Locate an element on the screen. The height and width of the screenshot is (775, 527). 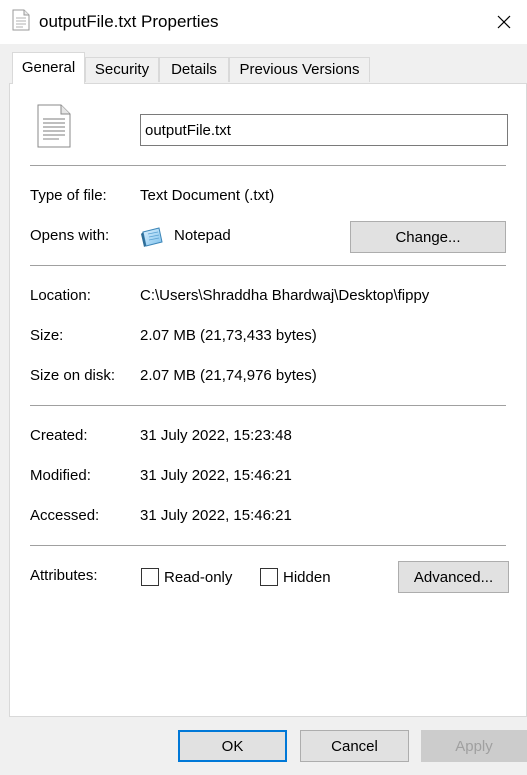
location-label: Location: is located at coordinates (60, 295).